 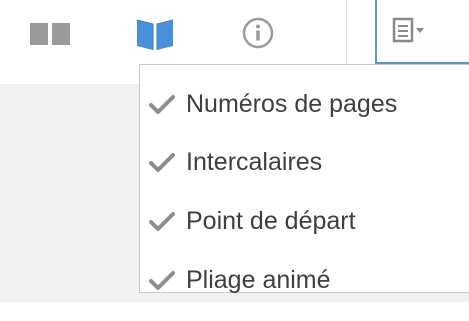 What do you see at coordinates (271, 220) in the screenshot?
I see `menu-item-label: Point de départ` at bounding box center [271, 220].